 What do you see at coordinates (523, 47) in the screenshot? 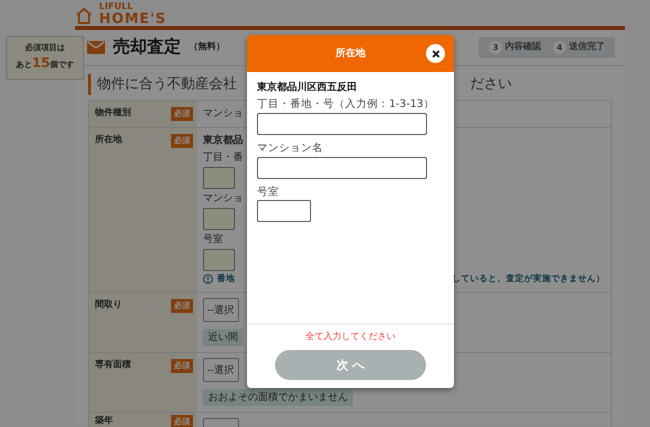
I see `step-label: 内容確認` at bounding box center [523, 47].